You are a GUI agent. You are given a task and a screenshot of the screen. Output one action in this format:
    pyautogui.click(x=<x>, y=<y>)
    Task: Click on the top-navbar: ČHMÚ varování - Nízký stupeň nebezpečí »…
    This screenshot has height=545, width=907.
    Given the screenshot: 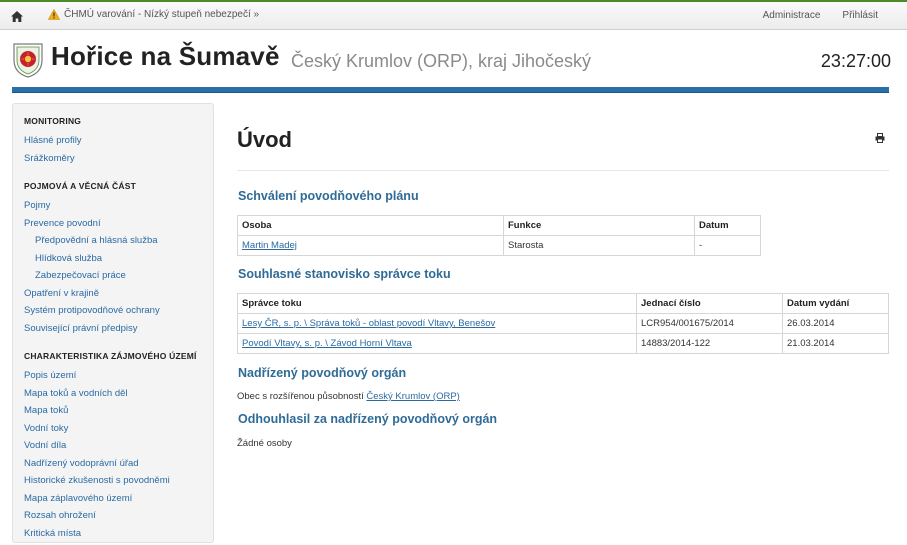 What is the action you would take?
    pyautogui.click(x=453, y=15)
    